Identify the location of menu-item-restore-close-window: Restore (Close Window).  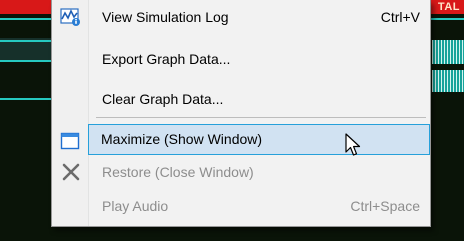
(241, 172).